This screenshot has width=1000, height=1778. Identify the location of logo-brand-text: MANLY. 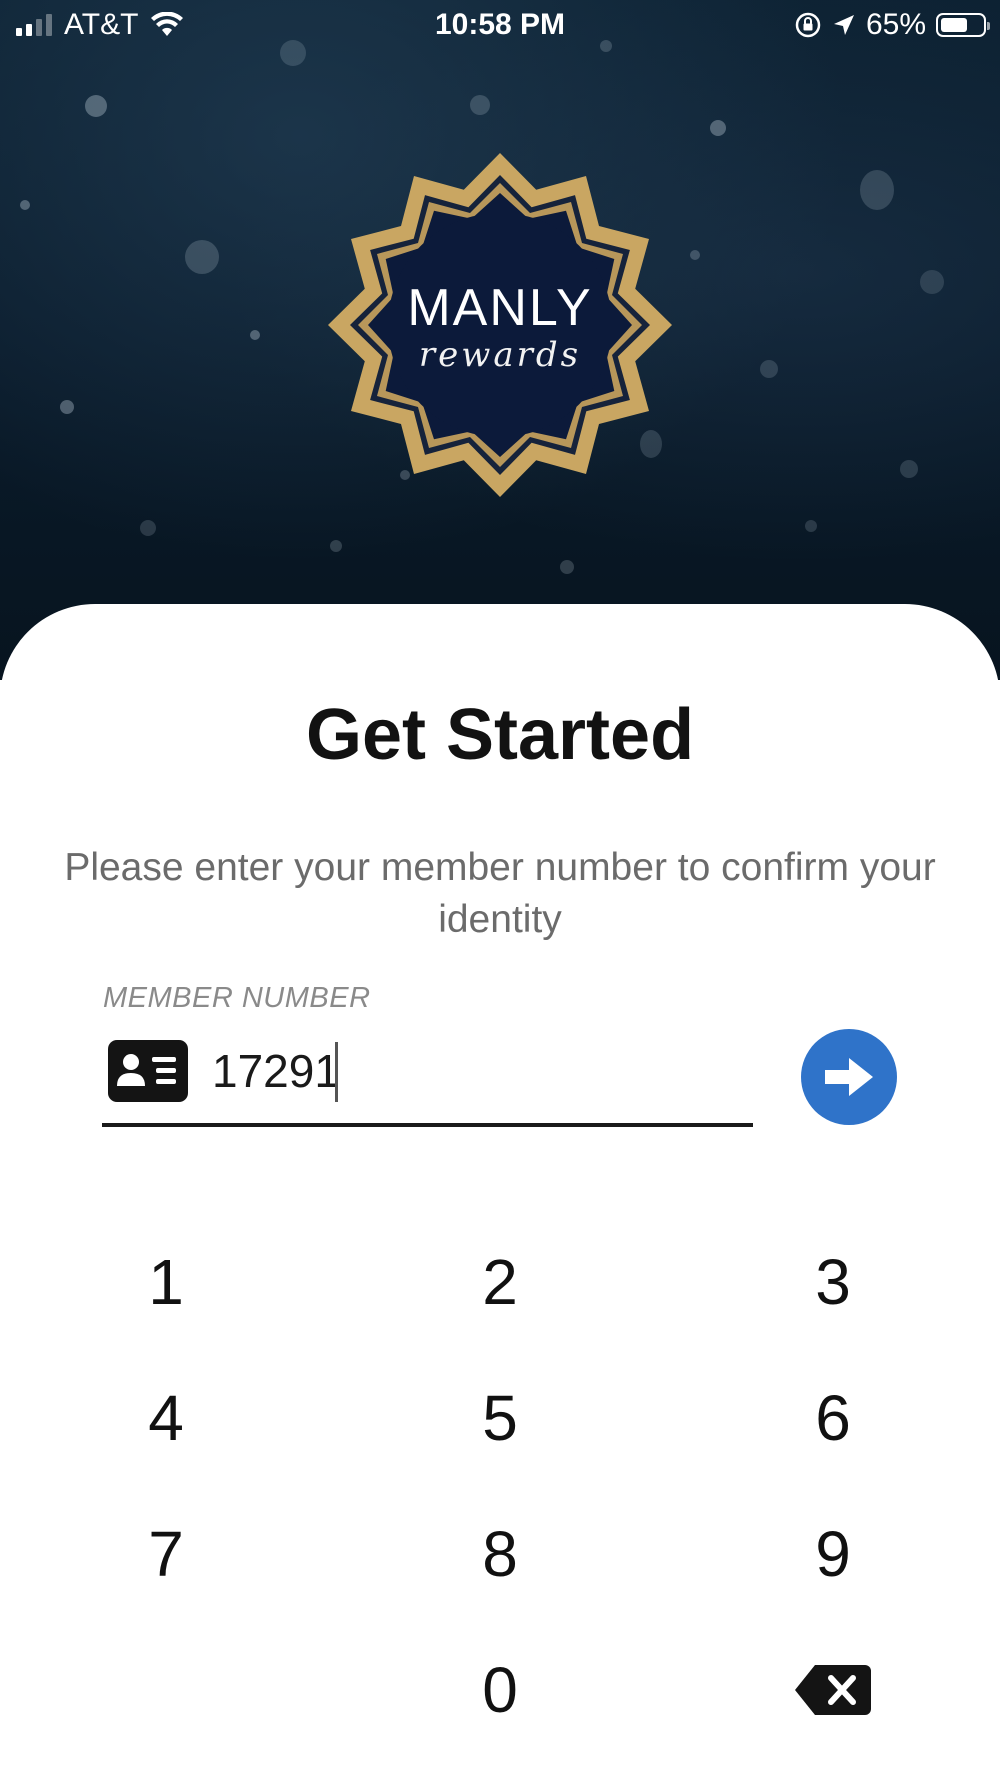
(500, 308).